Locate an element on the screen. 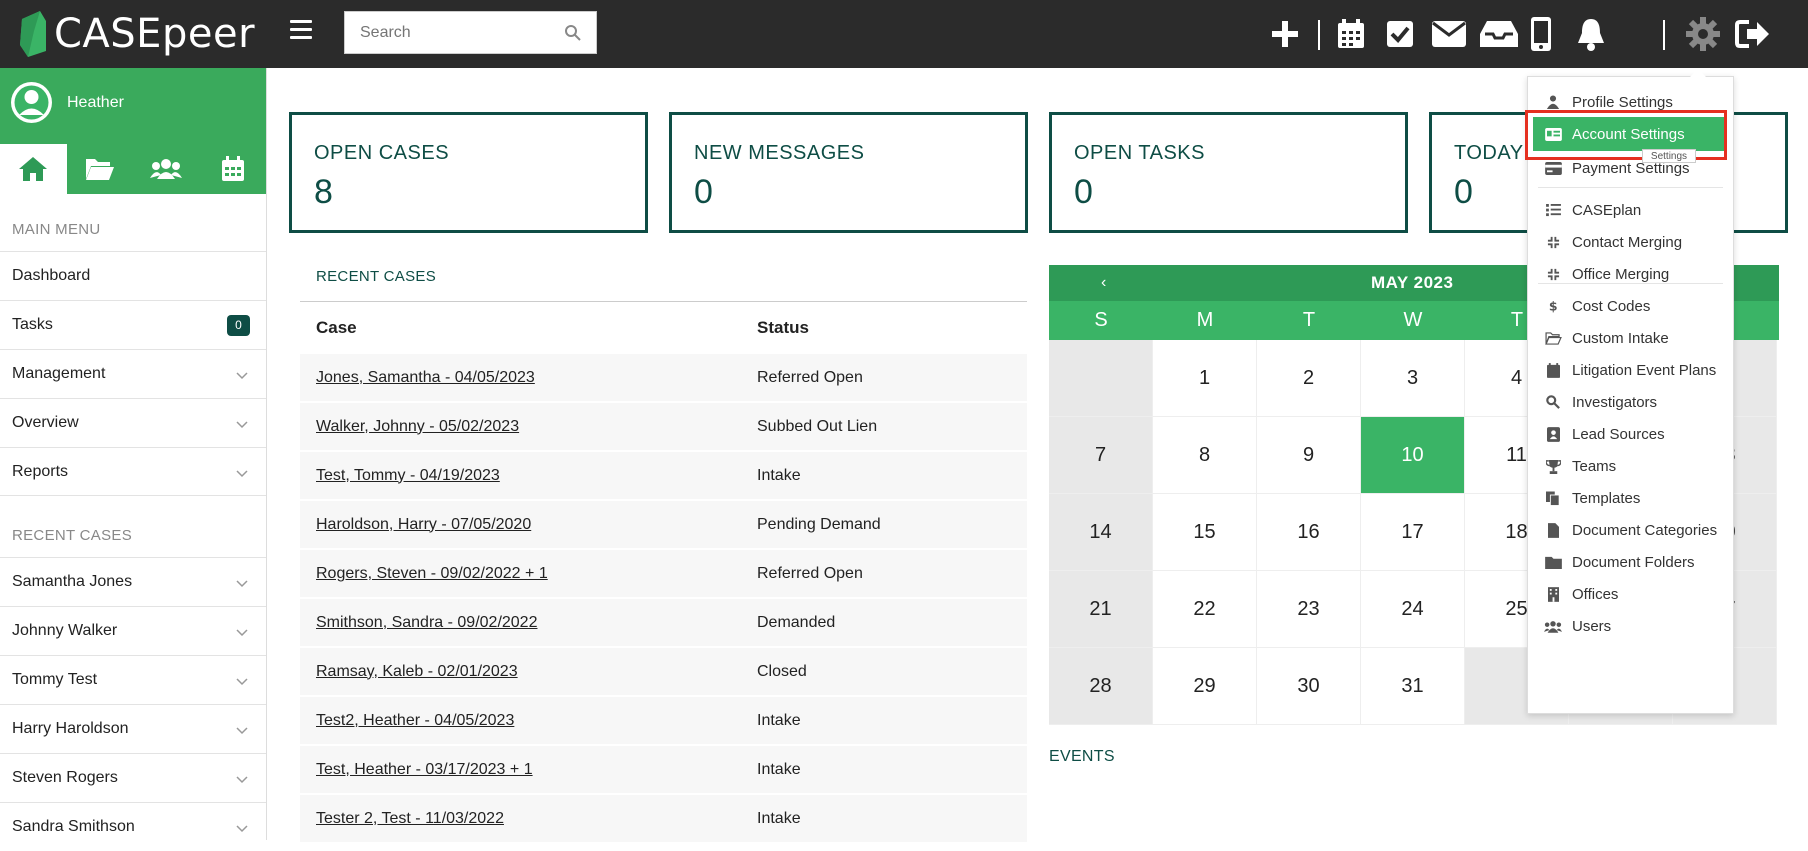  case-status: Demanded is located at coordinates (796, 622).